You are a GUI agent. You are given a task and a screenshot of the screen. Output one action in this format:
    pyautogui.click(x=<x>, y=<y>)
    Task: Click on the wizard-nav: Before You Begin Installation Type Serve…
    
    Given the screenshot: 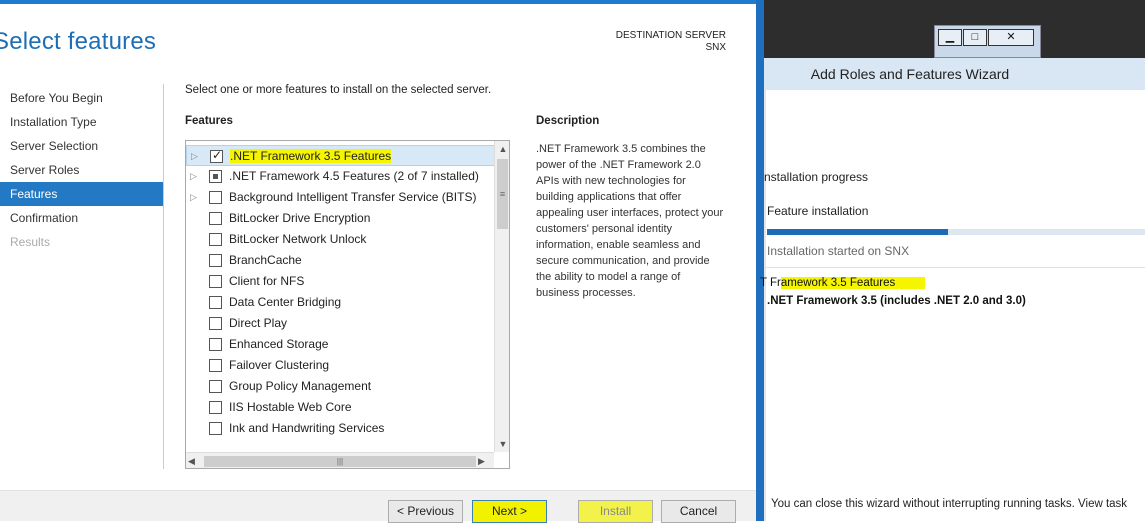 What is the action you would take?
    pyautogui.click(x=81, y=170)
    